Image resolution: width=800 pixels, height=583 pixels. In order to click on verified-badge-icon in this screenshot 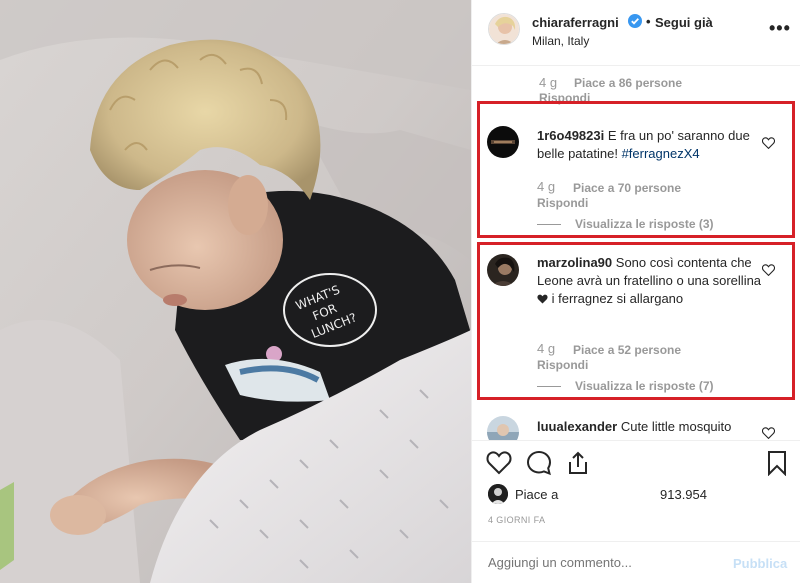, I will do `click(635, 21)`.